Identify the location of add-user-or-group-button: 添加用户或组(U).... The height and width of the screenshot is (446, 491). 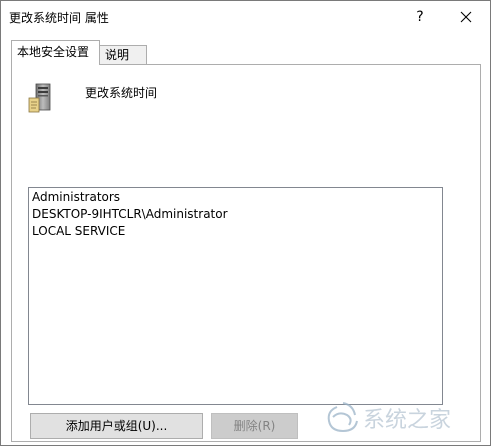
(116, 426).